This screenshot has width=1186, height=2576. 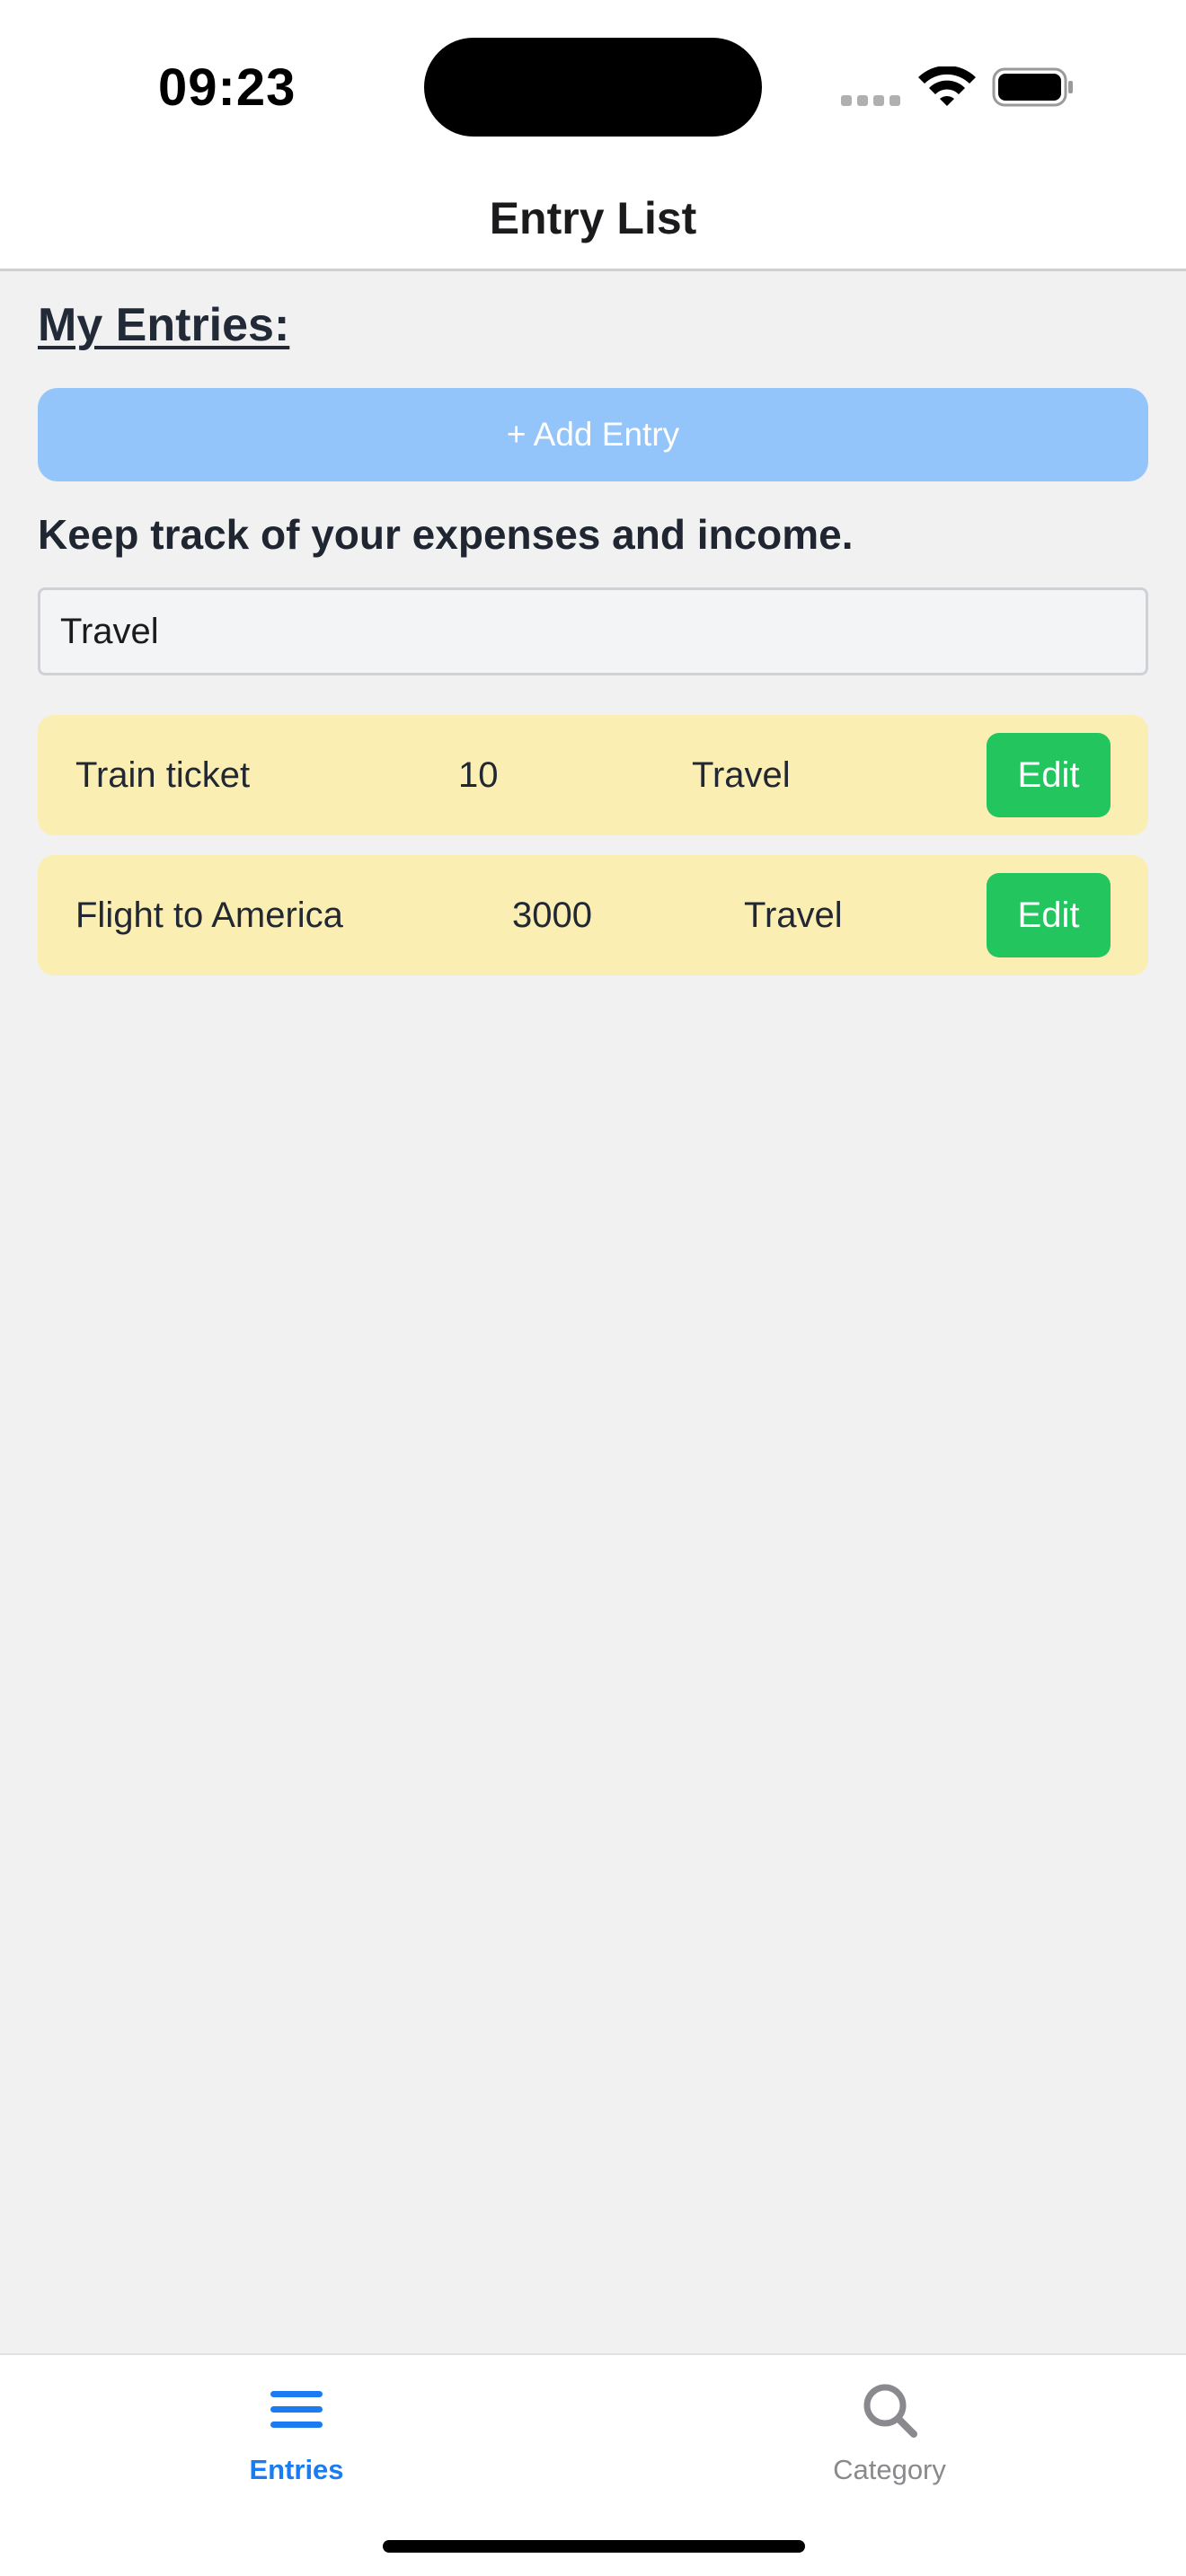 I want to click on tagline: Keep track of your expenses and income., so click(x=446, y=534).